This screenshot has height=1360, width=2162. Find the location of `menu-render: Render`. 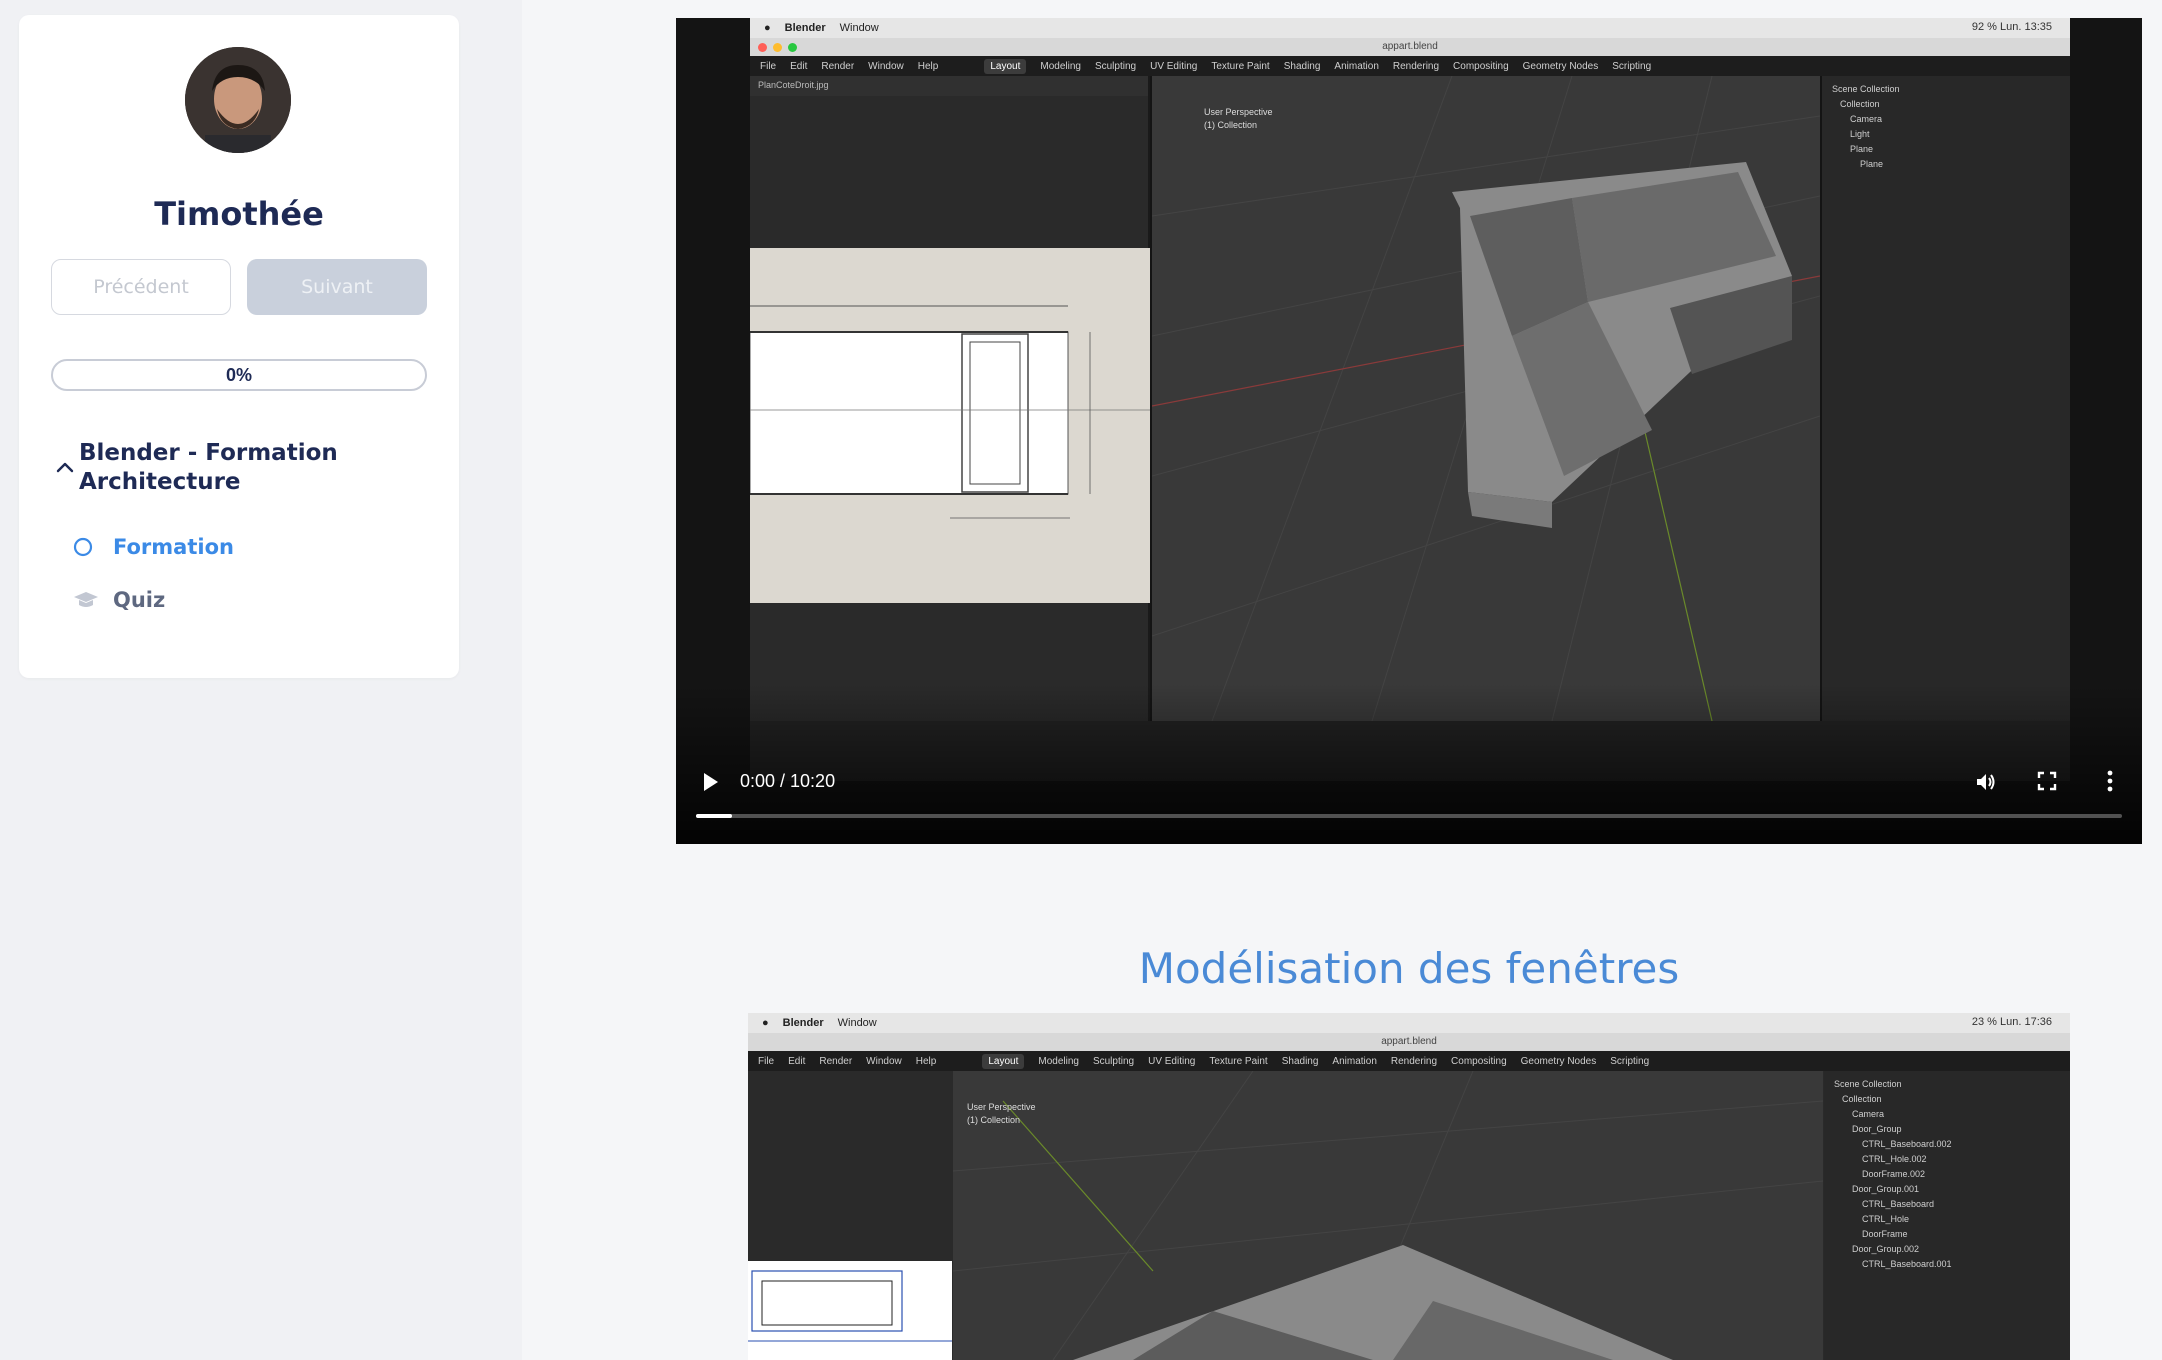

menu-render: Render is located at coordinates (836, 1061).